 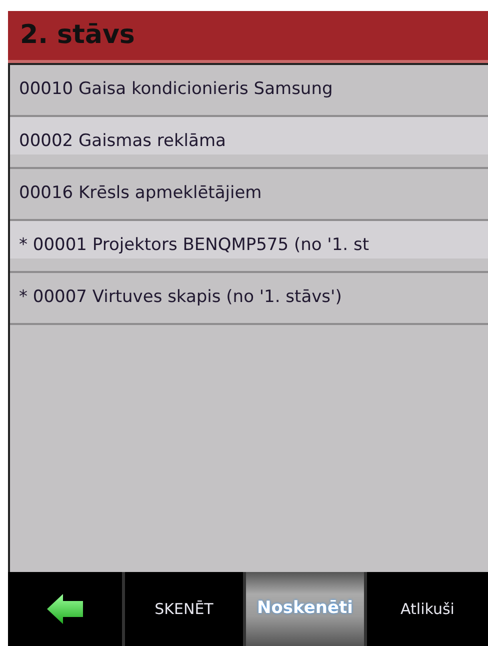 I want to click on screen-title: 2. stāvs, so click(x=77, y=35).